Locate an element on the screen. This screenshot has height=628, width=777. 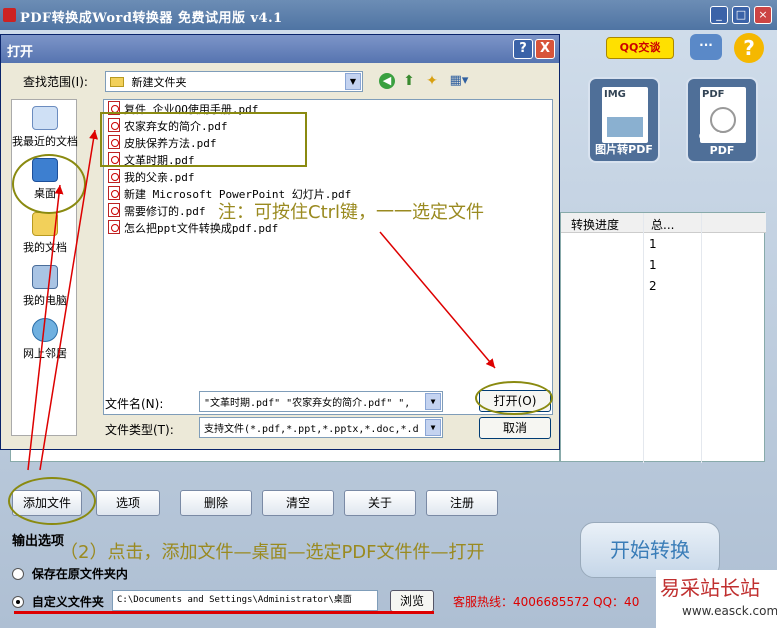
arrow-to-files is located at coordinates (69, 300).